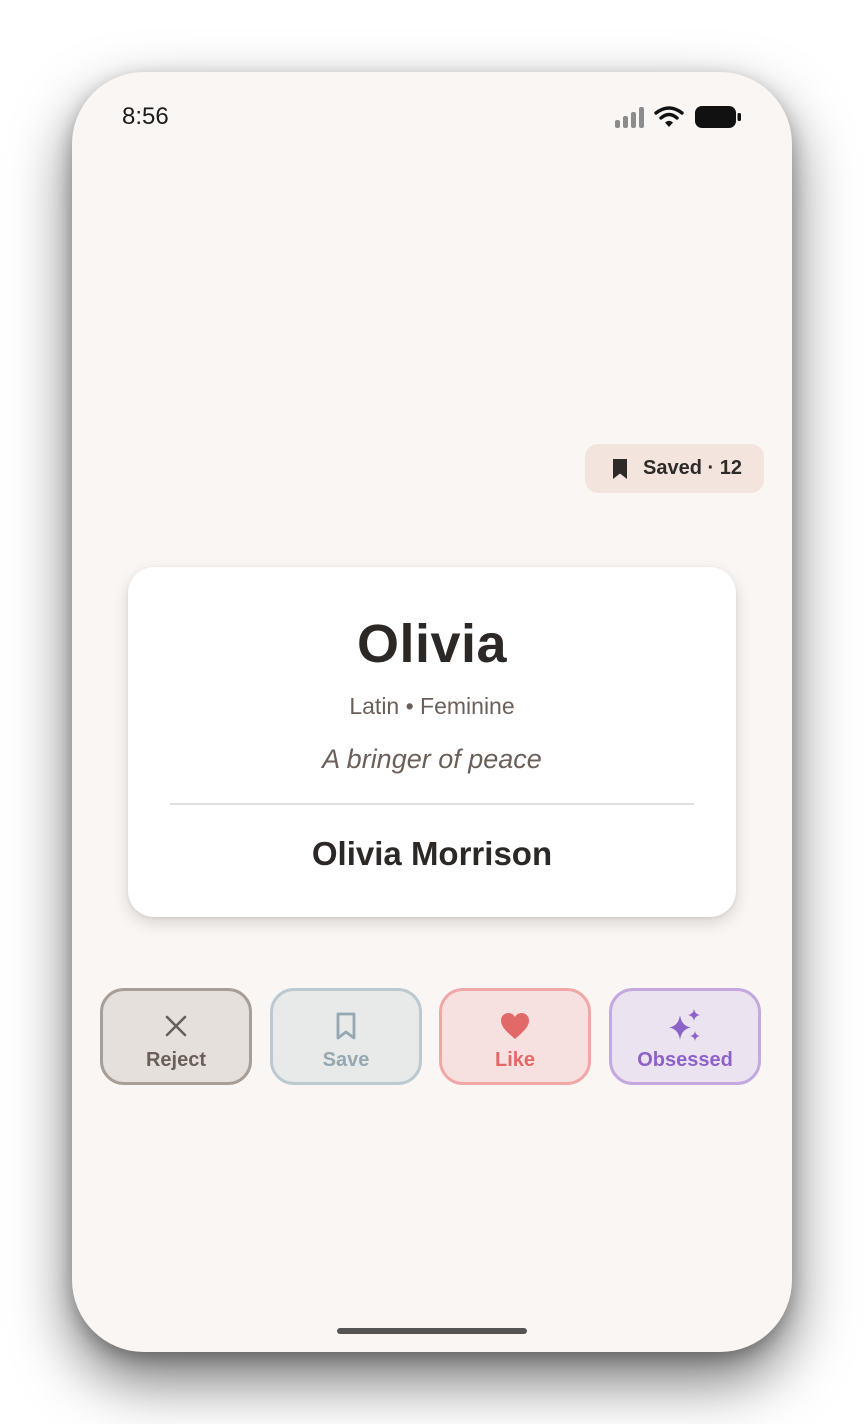 The image size is (864, 1424). I want to click on sparkles-icon, so click(684, 1025).